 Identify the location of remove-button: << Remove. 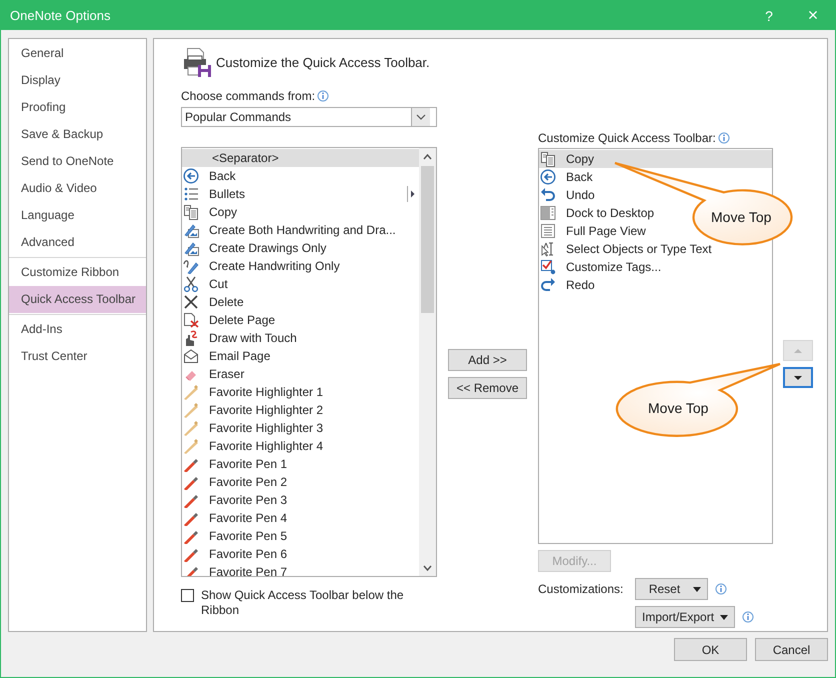
(487, 388).